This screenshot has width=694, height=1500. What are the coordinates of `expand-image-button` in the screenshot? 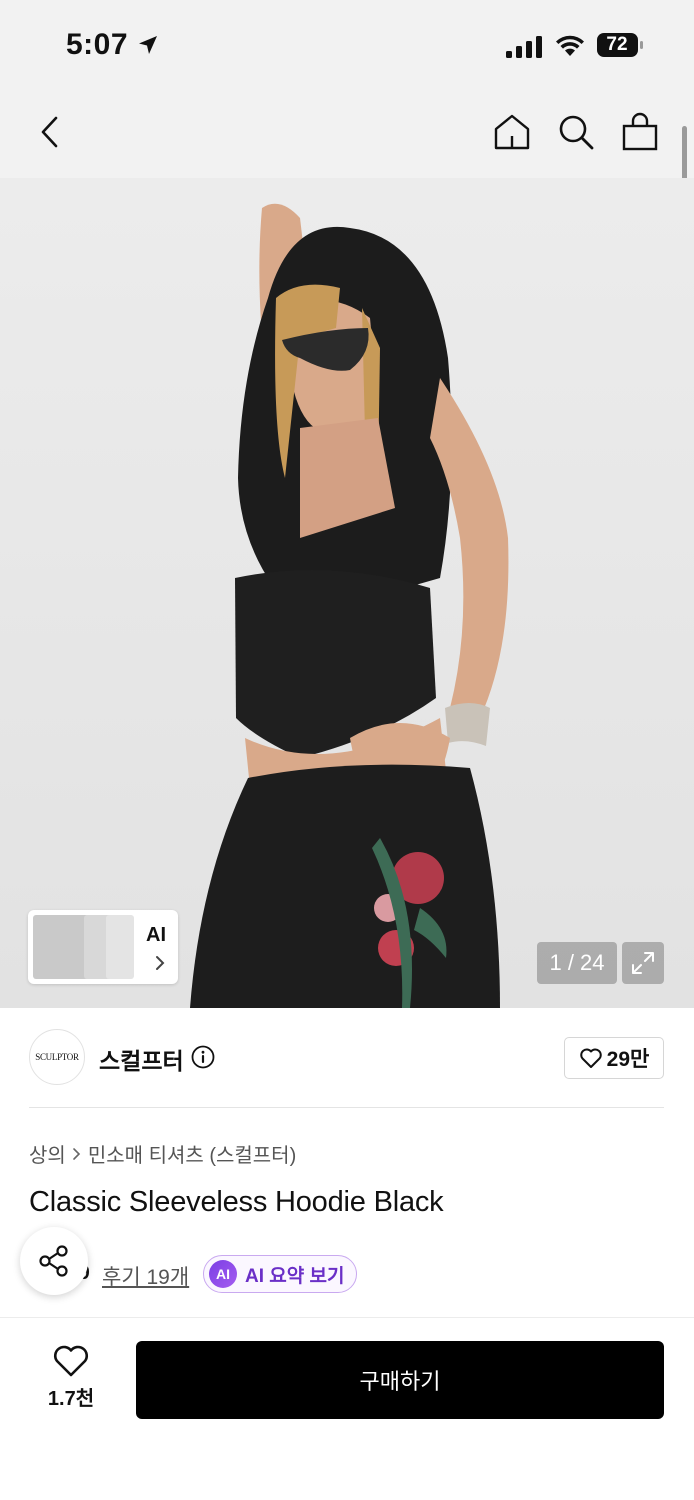 It's located at (643, 963).